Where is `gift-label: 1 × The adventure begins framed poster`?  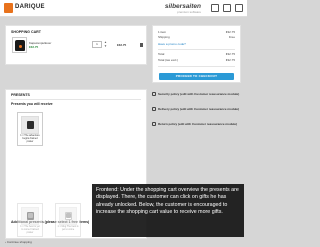
gift-label: 1 × The adventure begins framed poster is located at coordinates (30, 138).